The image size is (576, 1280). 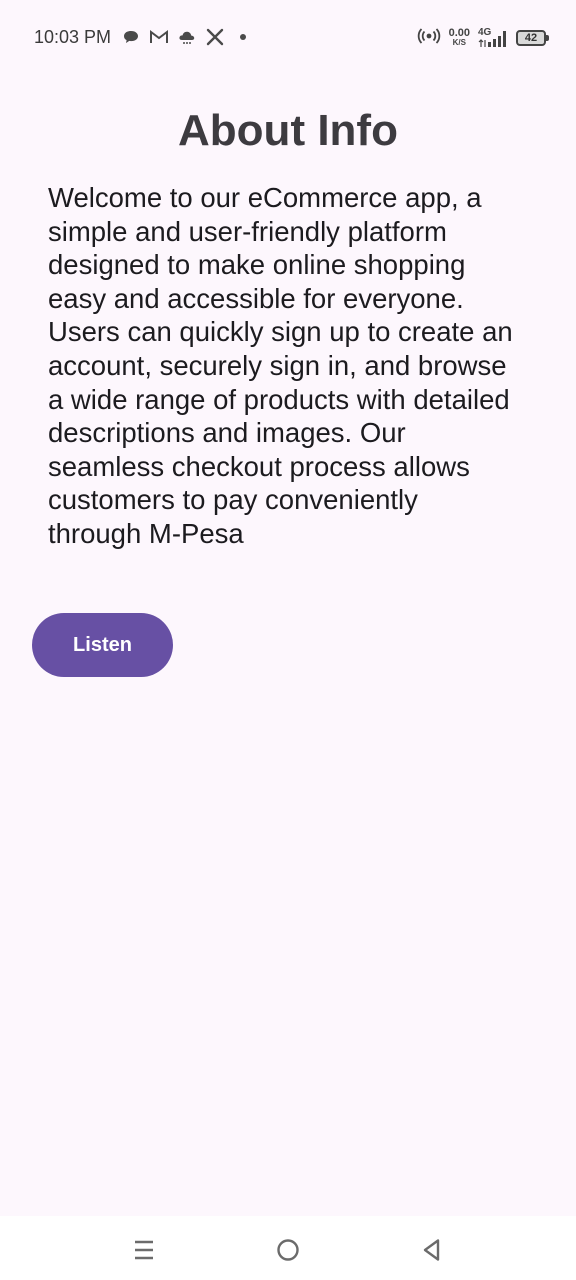 What do you see at coordinates (243, 37) in the screenshot?
I see `more-dot-icon` at bounding box center [243, 37].